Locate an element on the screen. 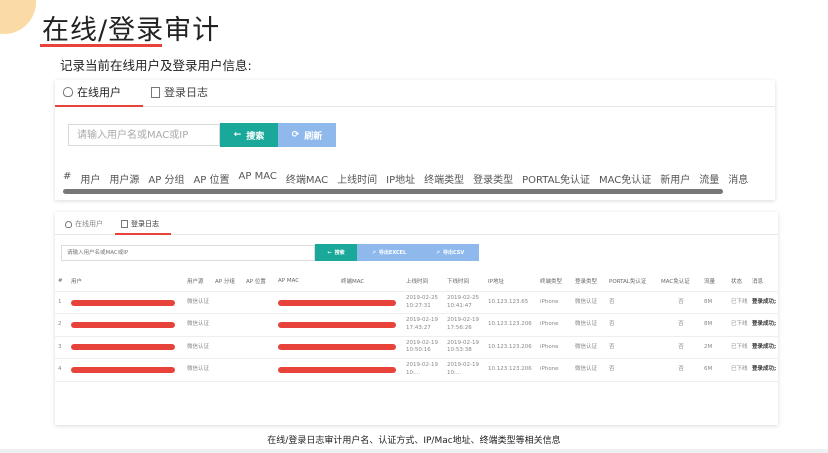 The width and height of the screenshot is (828, 453). export-csv-button: ↗ 导出CSV is located at coordinates (450, 252).